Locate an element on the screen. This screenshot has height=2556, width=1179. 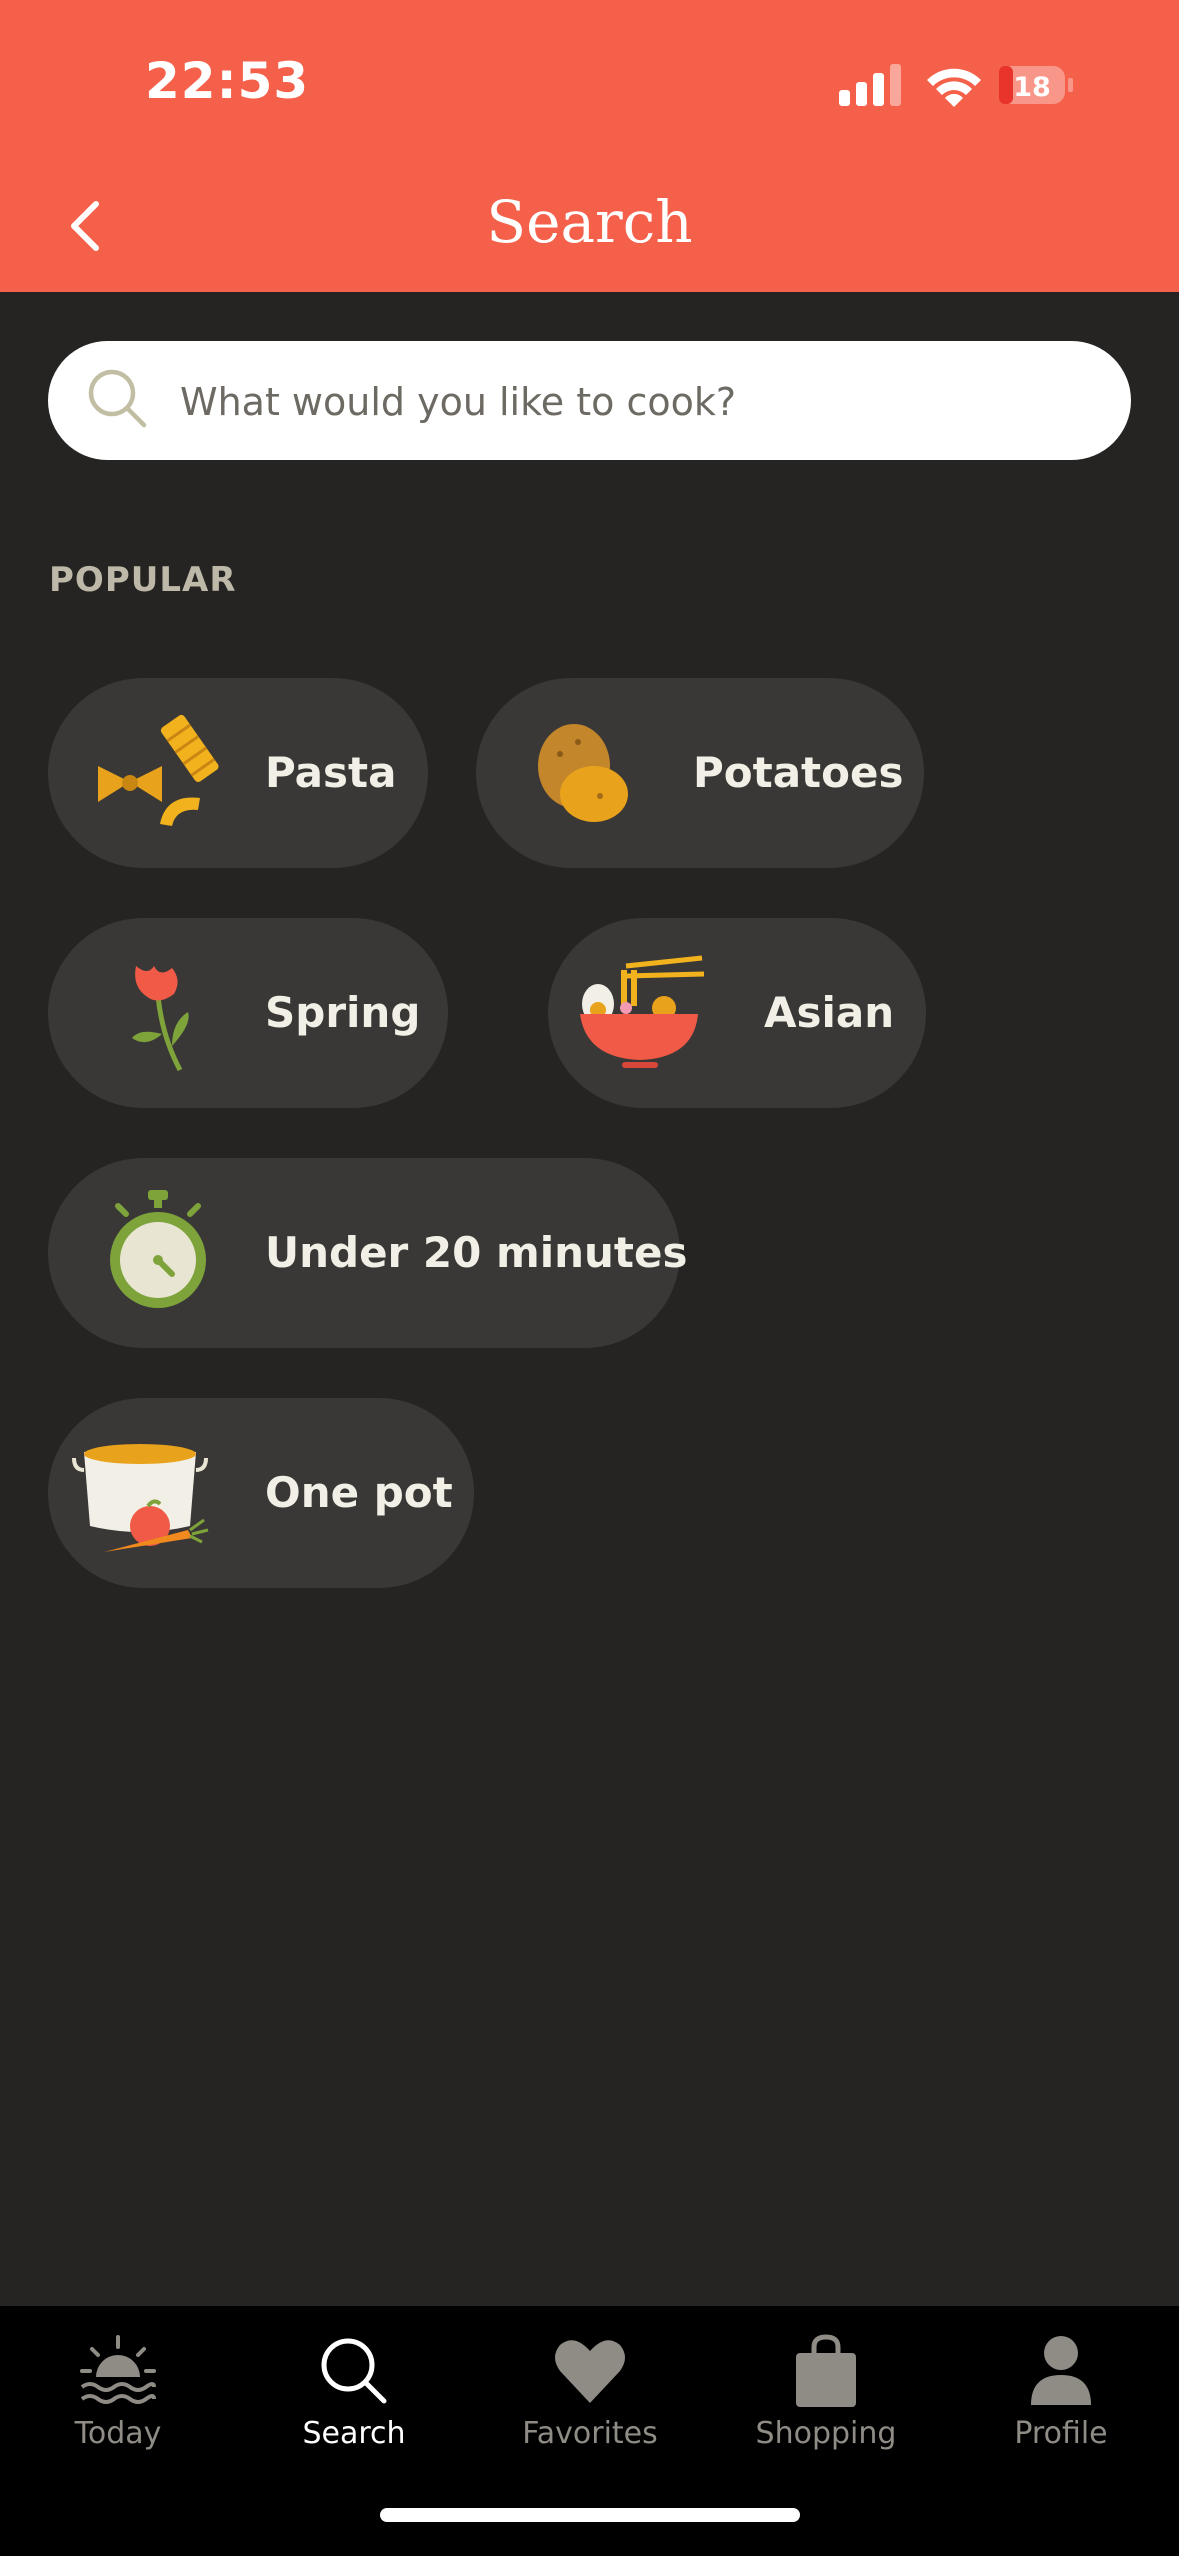
wifi-icon is located at coordinates (954, 87).